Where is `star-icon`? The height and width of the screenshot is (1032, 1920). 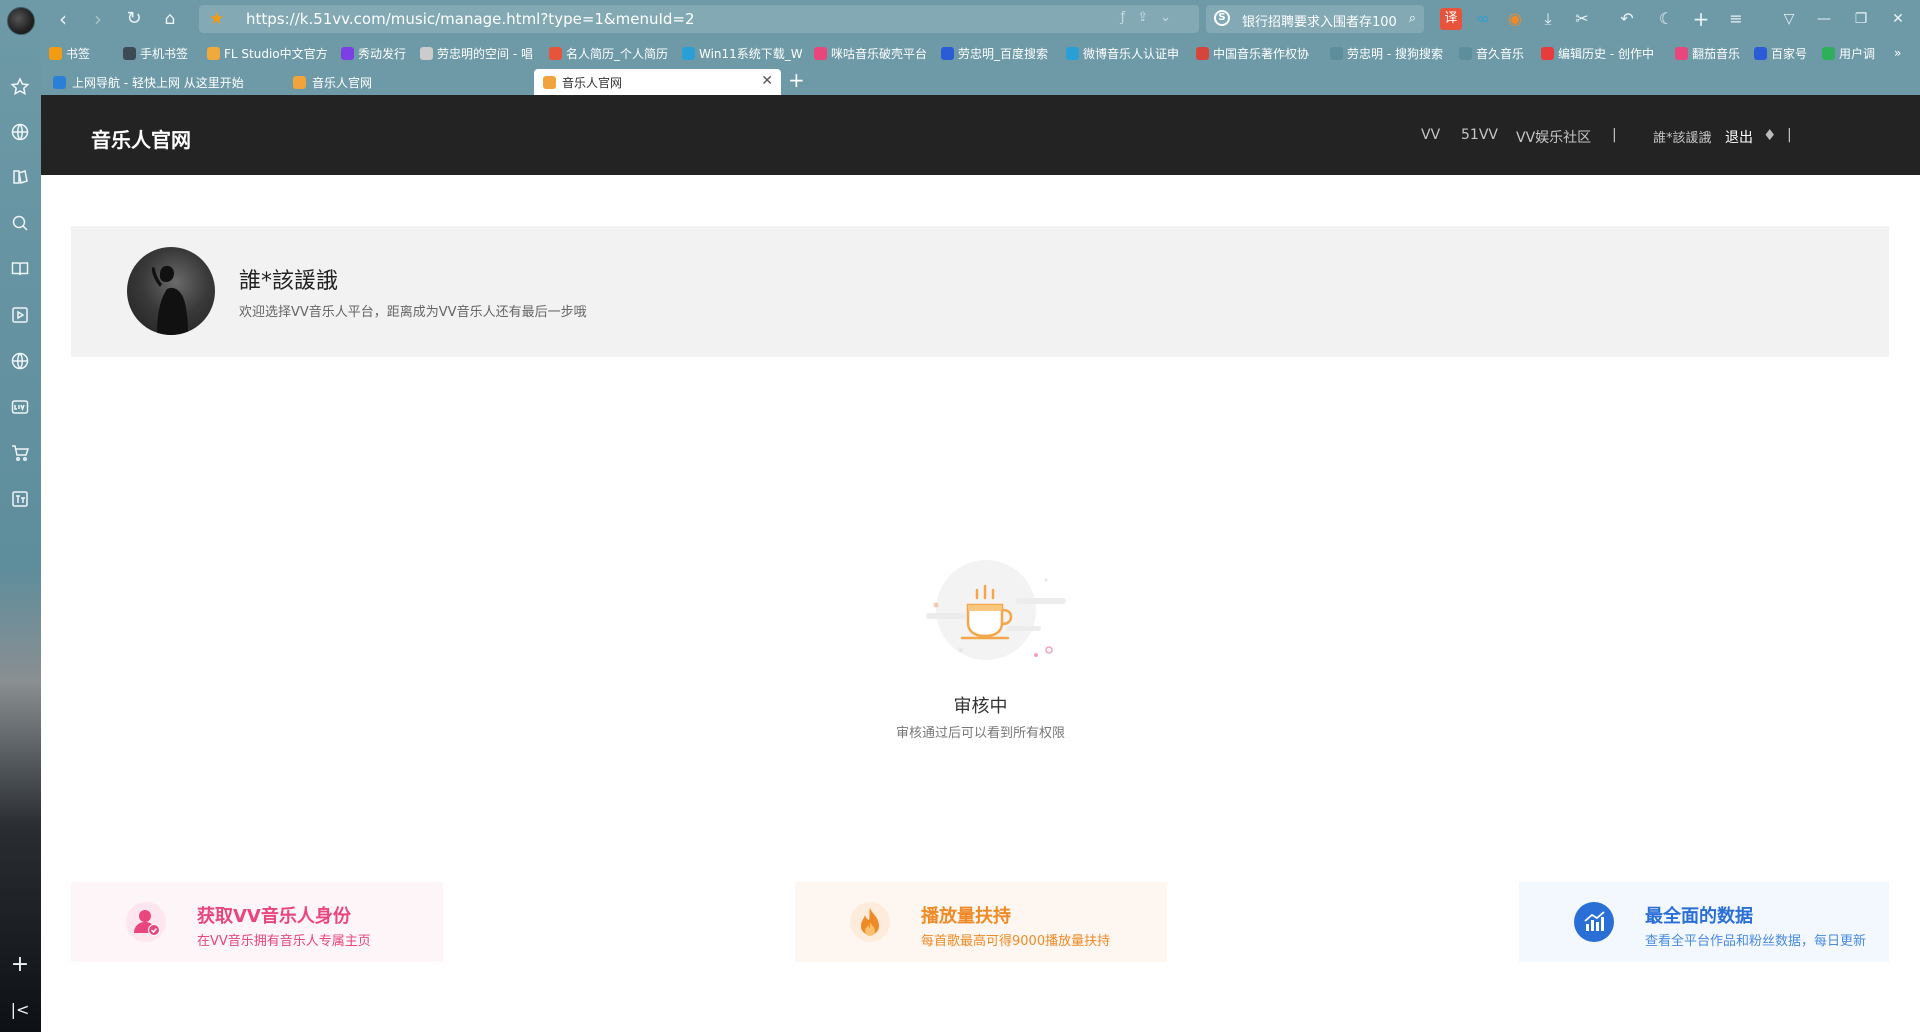 star-icon is located at coordinates (20, 88).